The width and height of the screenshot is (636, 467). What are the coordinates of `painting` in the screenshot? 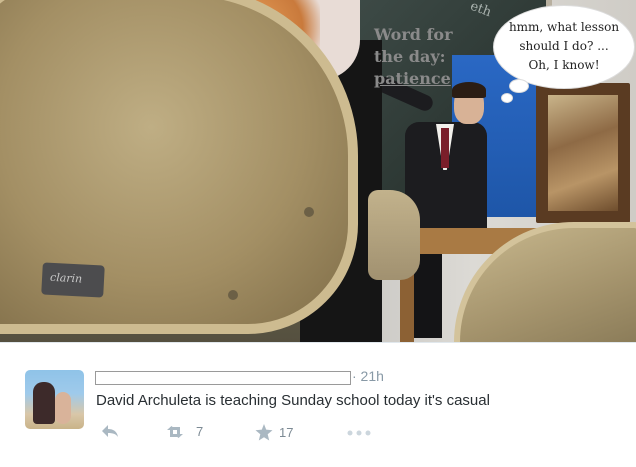 It's located at (583, 153).